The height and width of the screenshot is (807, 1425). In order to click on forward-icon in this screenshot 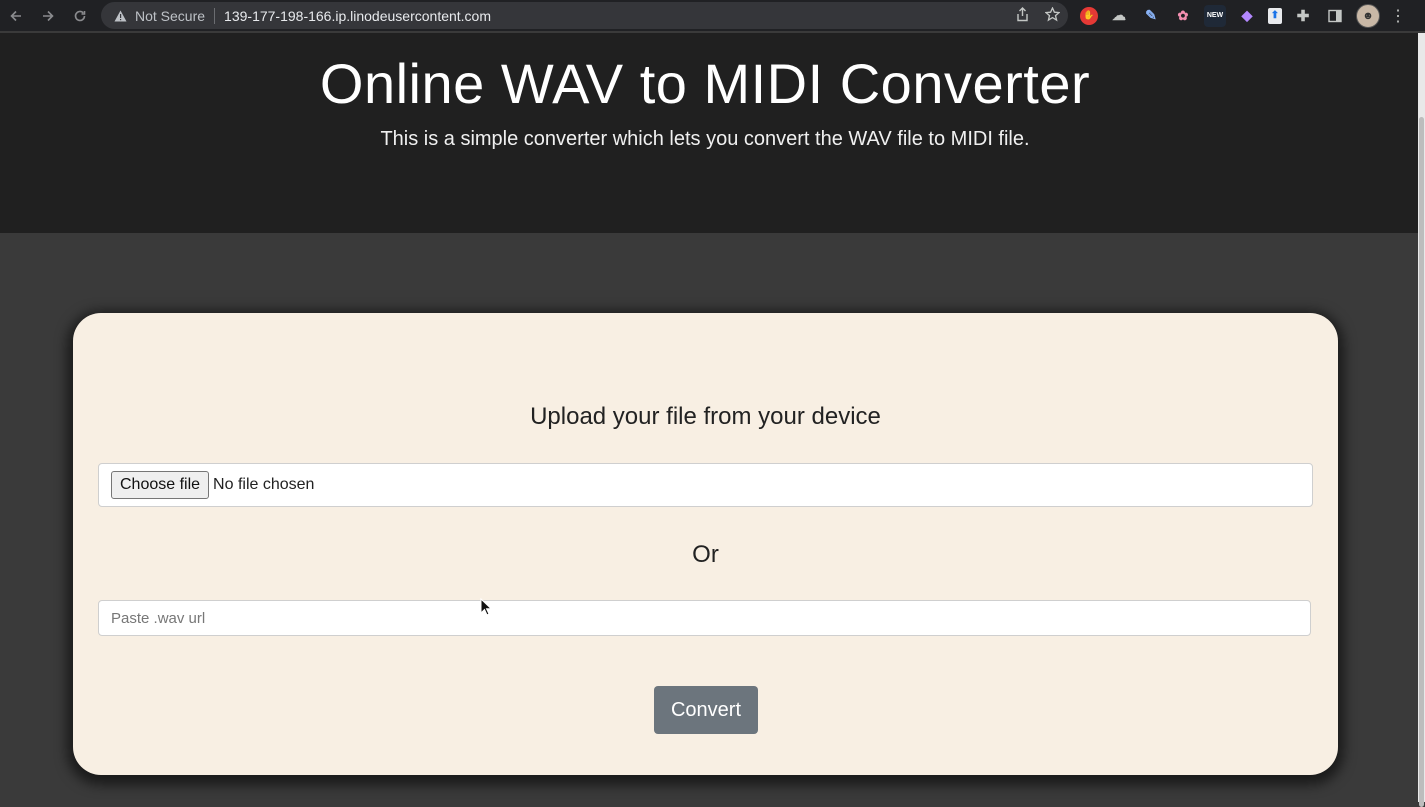, I will do `click(48, 16)`.